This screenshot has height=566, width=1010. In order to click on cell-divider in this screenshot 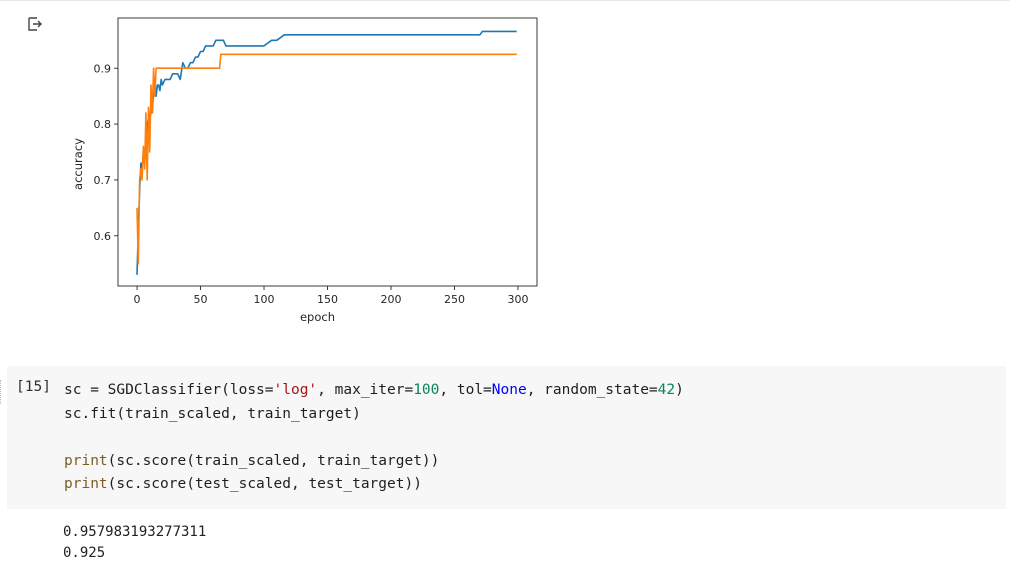, I will do `click(505, 0)`.